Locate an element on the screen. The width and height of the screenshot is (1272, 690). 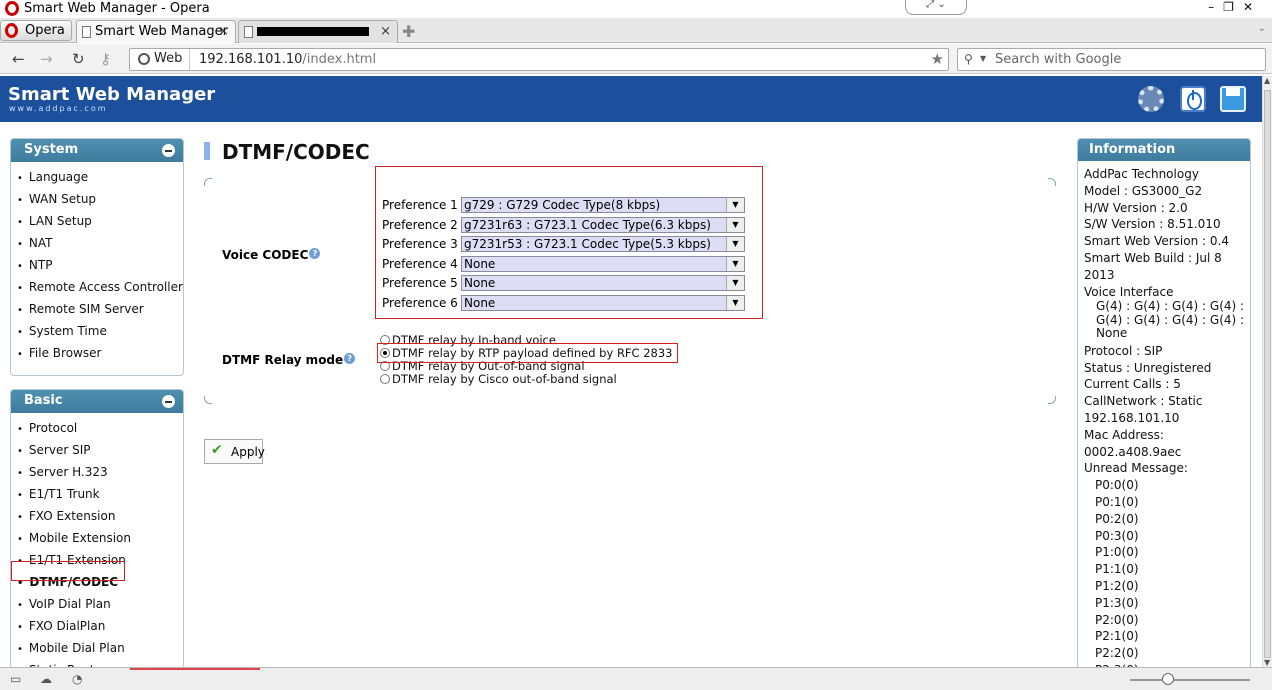
window-controls: –❐✕ is located at coordinates (1235, 7).